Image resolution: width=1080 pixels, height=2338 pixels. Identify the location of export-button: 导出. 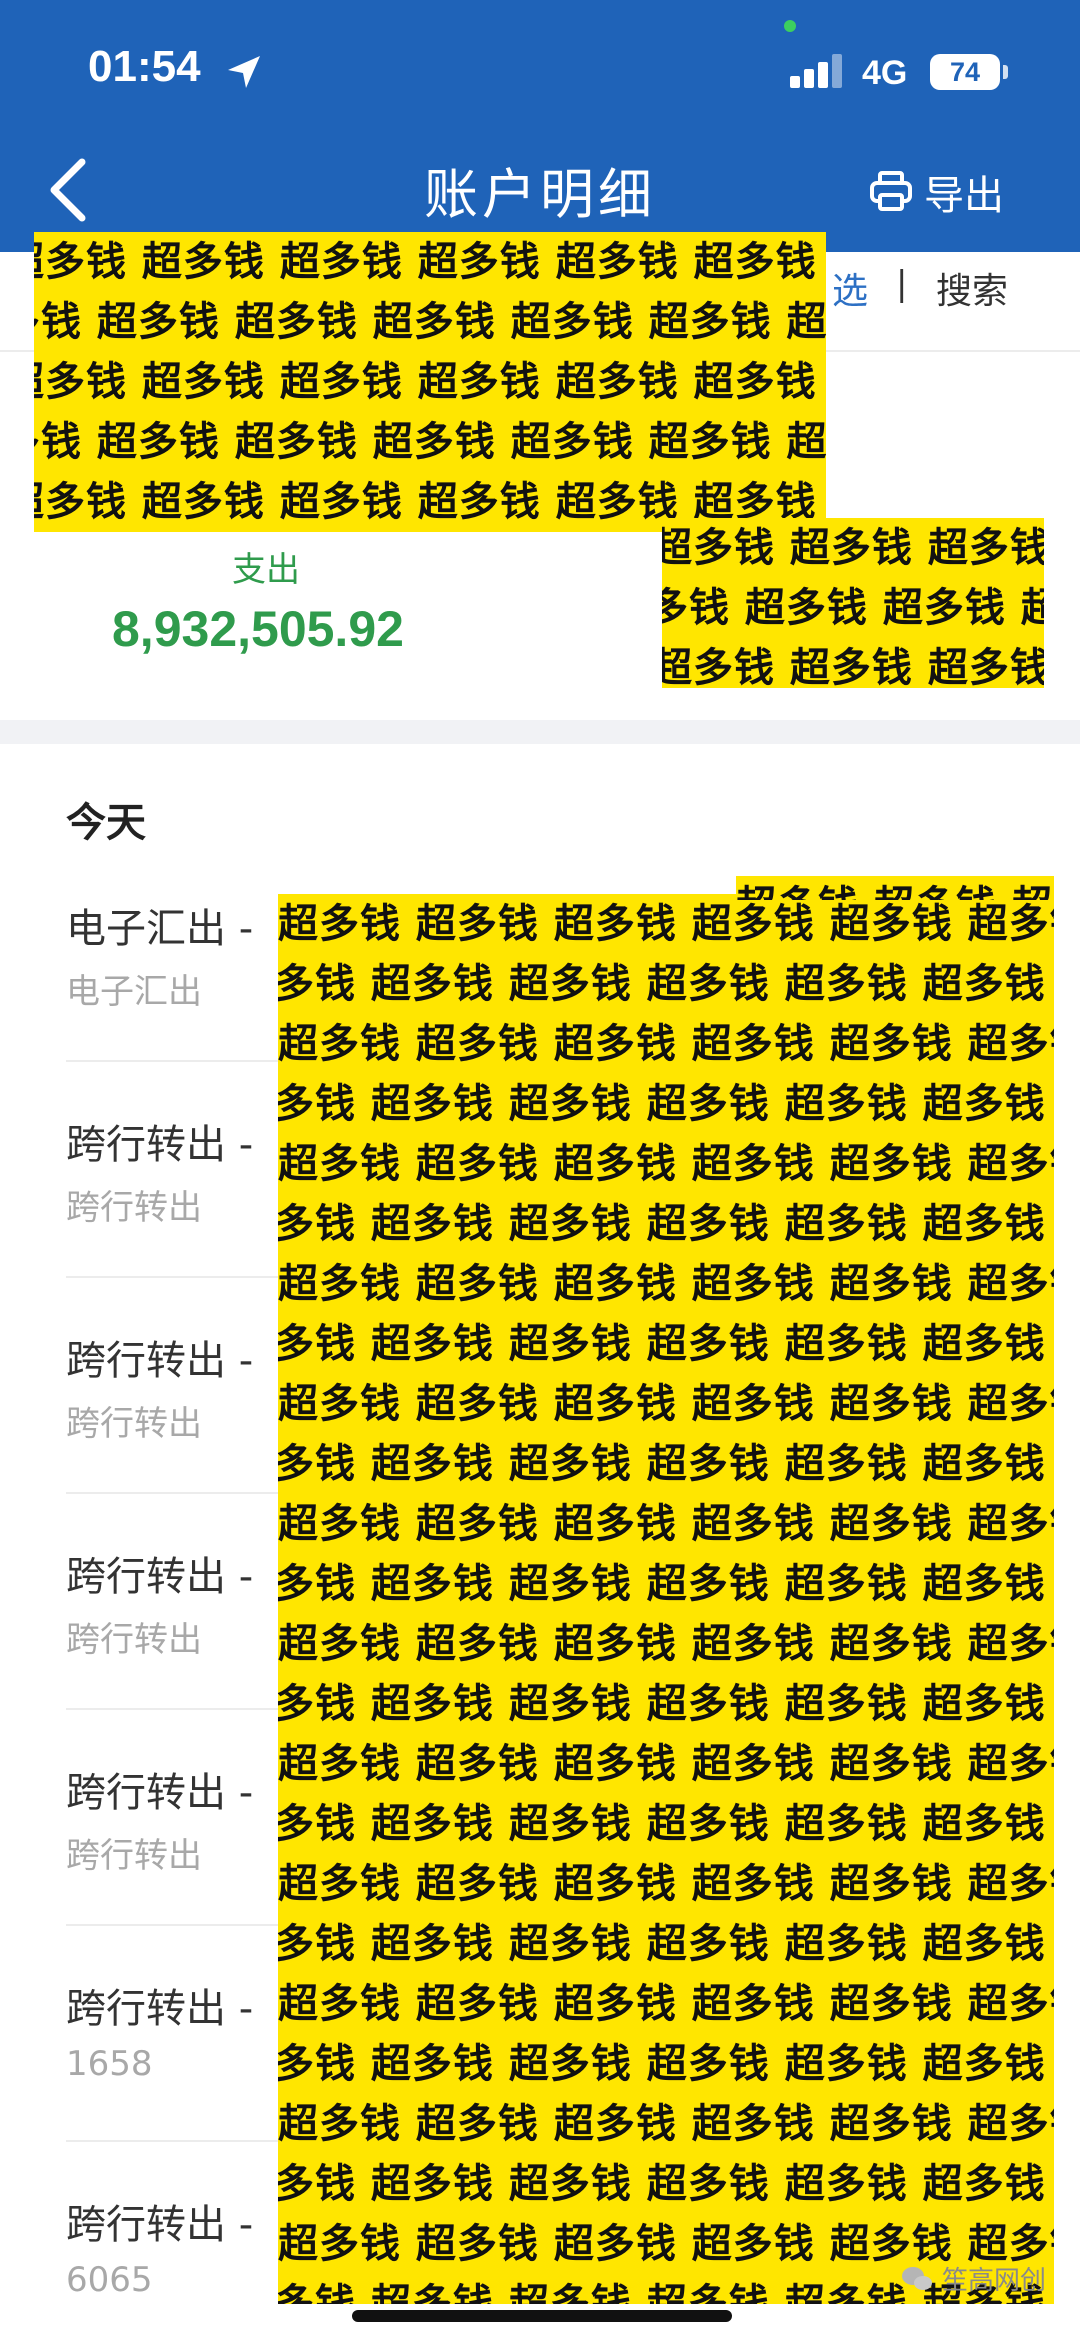
(936, 192).